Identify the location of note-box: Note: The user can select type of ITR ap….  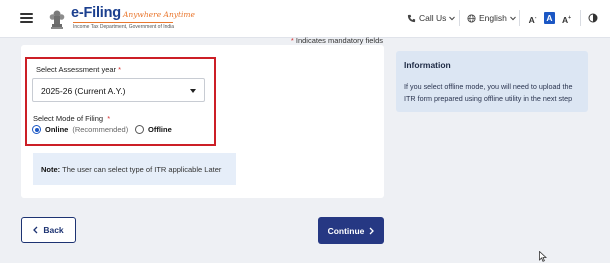
(134, 169).